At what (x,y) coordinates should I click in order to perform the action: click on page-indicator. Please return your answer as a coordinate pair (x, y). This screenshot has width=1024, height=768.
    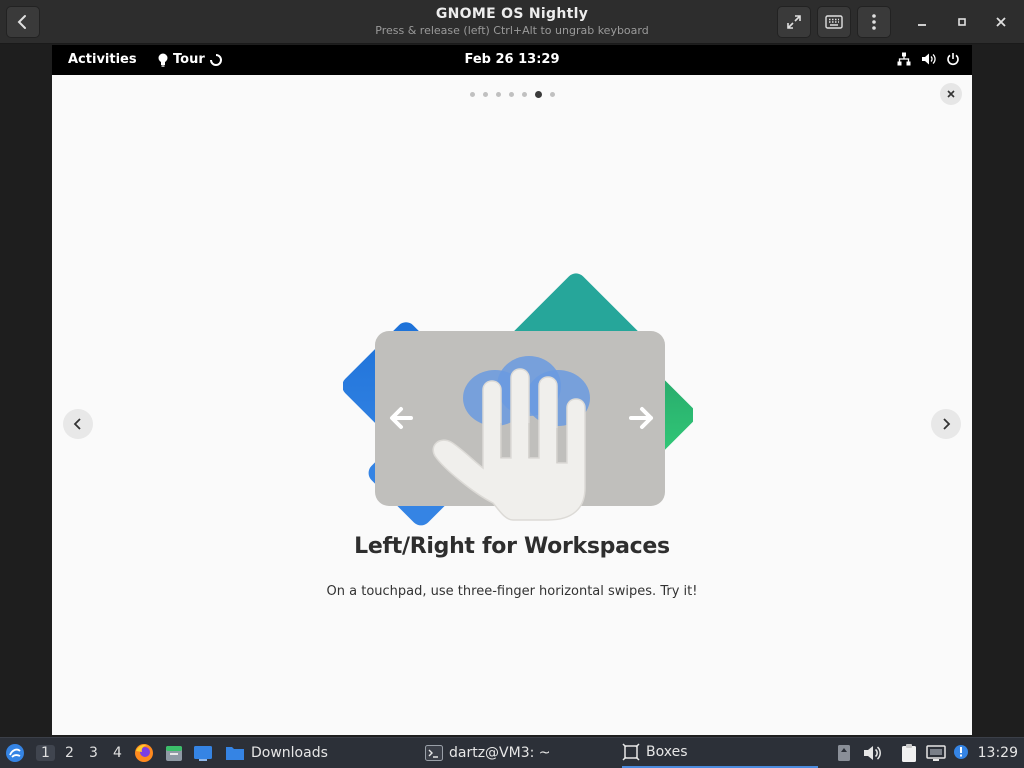
    Looking at the image, I should click on (512, 94).